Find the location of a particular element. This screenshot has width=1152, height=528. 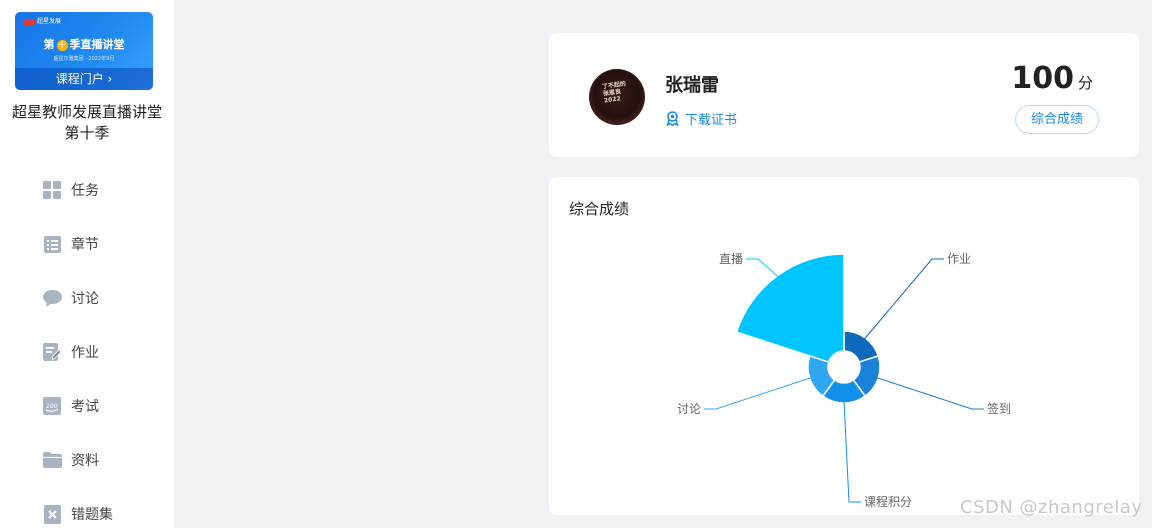

sidebar-item-label: 章节 is located at coordinates (85, 245).